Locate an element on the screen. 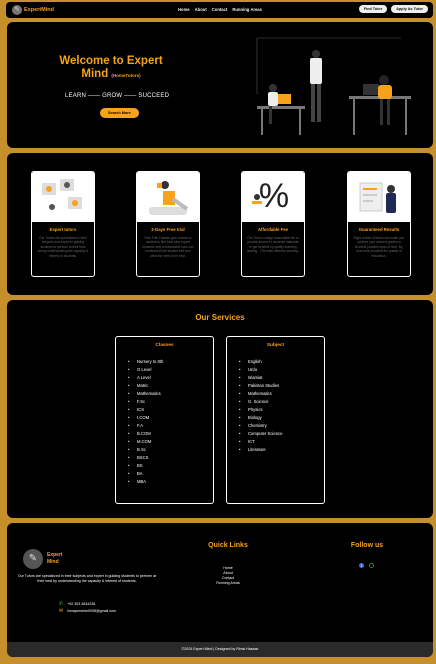 This screenshot has height=664, width=436. subject-item: Physics is located at coordinates (281, 410).